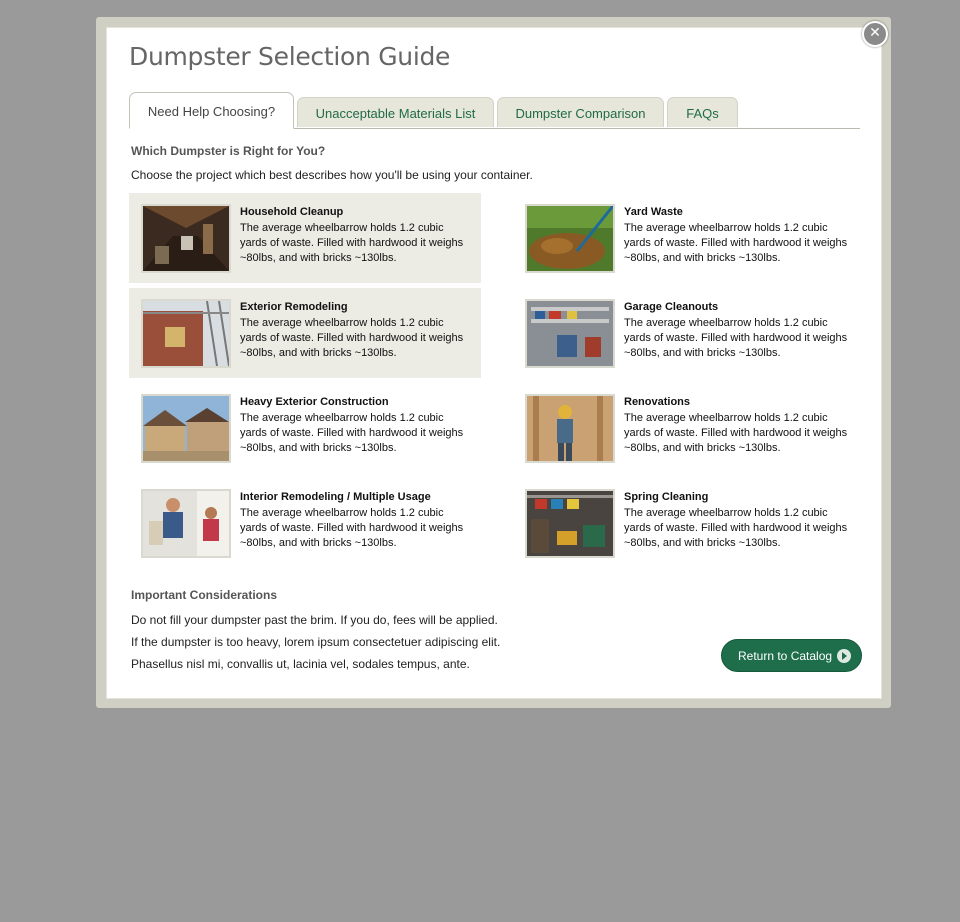 The width and height of the screenshot is (960, 922). What do you see at coordinates (666, 497) in the screenshot?
I see `project-title: Spring Cleaning` at bounding box center [666, 497].